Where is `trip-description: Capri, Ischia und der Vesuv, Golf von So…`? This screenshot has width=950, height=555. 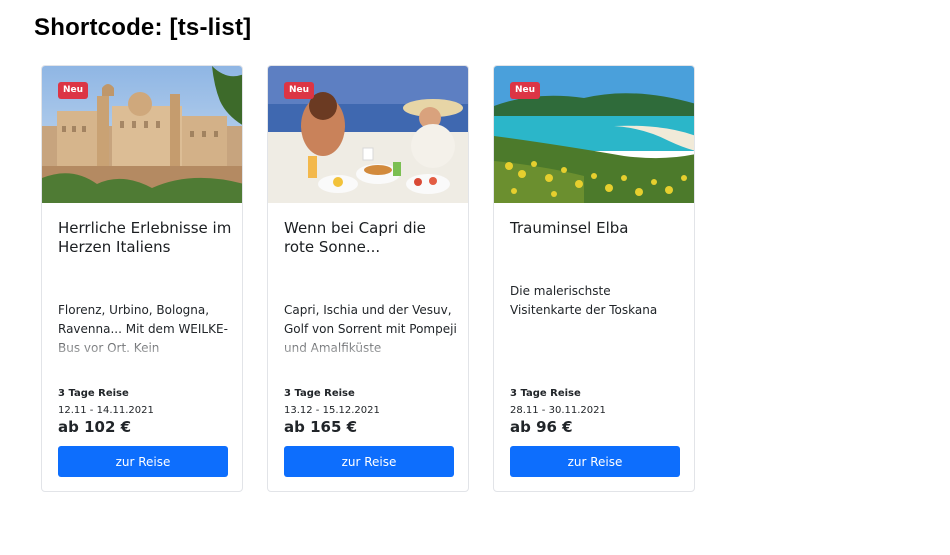 trip-description: Capri, Ischia und der Vesuv, Golf von So… is located at coordinates (370, 329).